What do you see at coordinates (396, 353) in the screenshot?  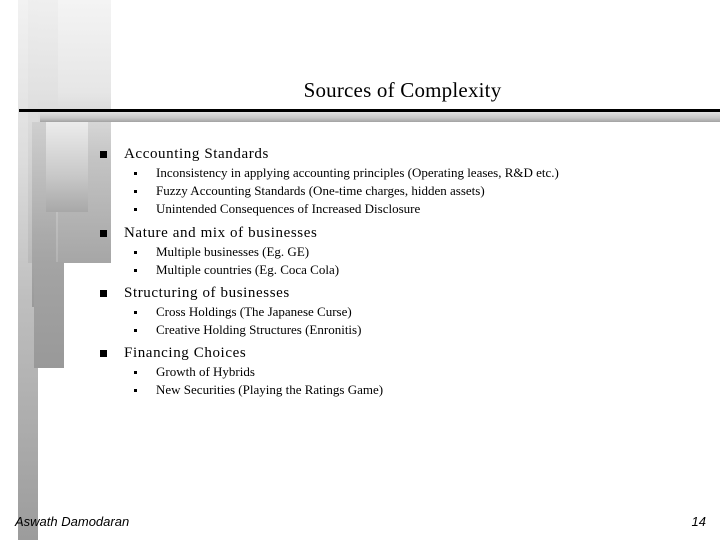 I see `bullet-item: Financing Choices` at bounding box center [396, 353].